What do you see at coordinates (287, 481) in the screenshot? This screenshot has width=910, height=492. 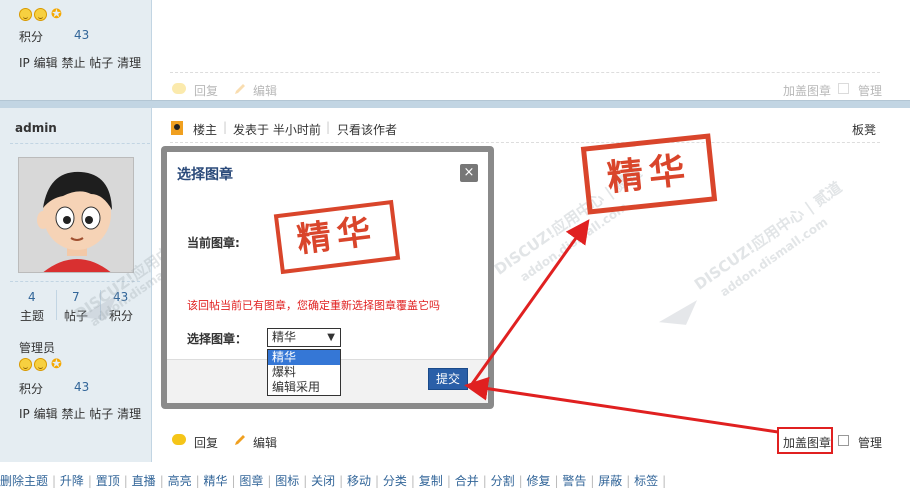 I see `mod-icon: 图标` at bounding box center [287, 481].